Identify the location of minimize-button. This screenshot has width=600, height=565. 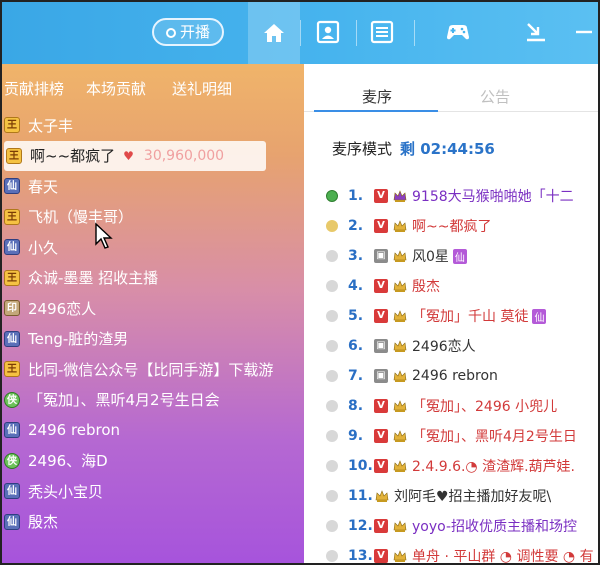
(583, 32).